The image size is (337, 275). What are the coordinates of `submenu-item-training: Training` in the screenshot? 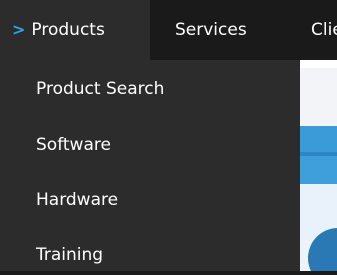 It's located at (69, 255).